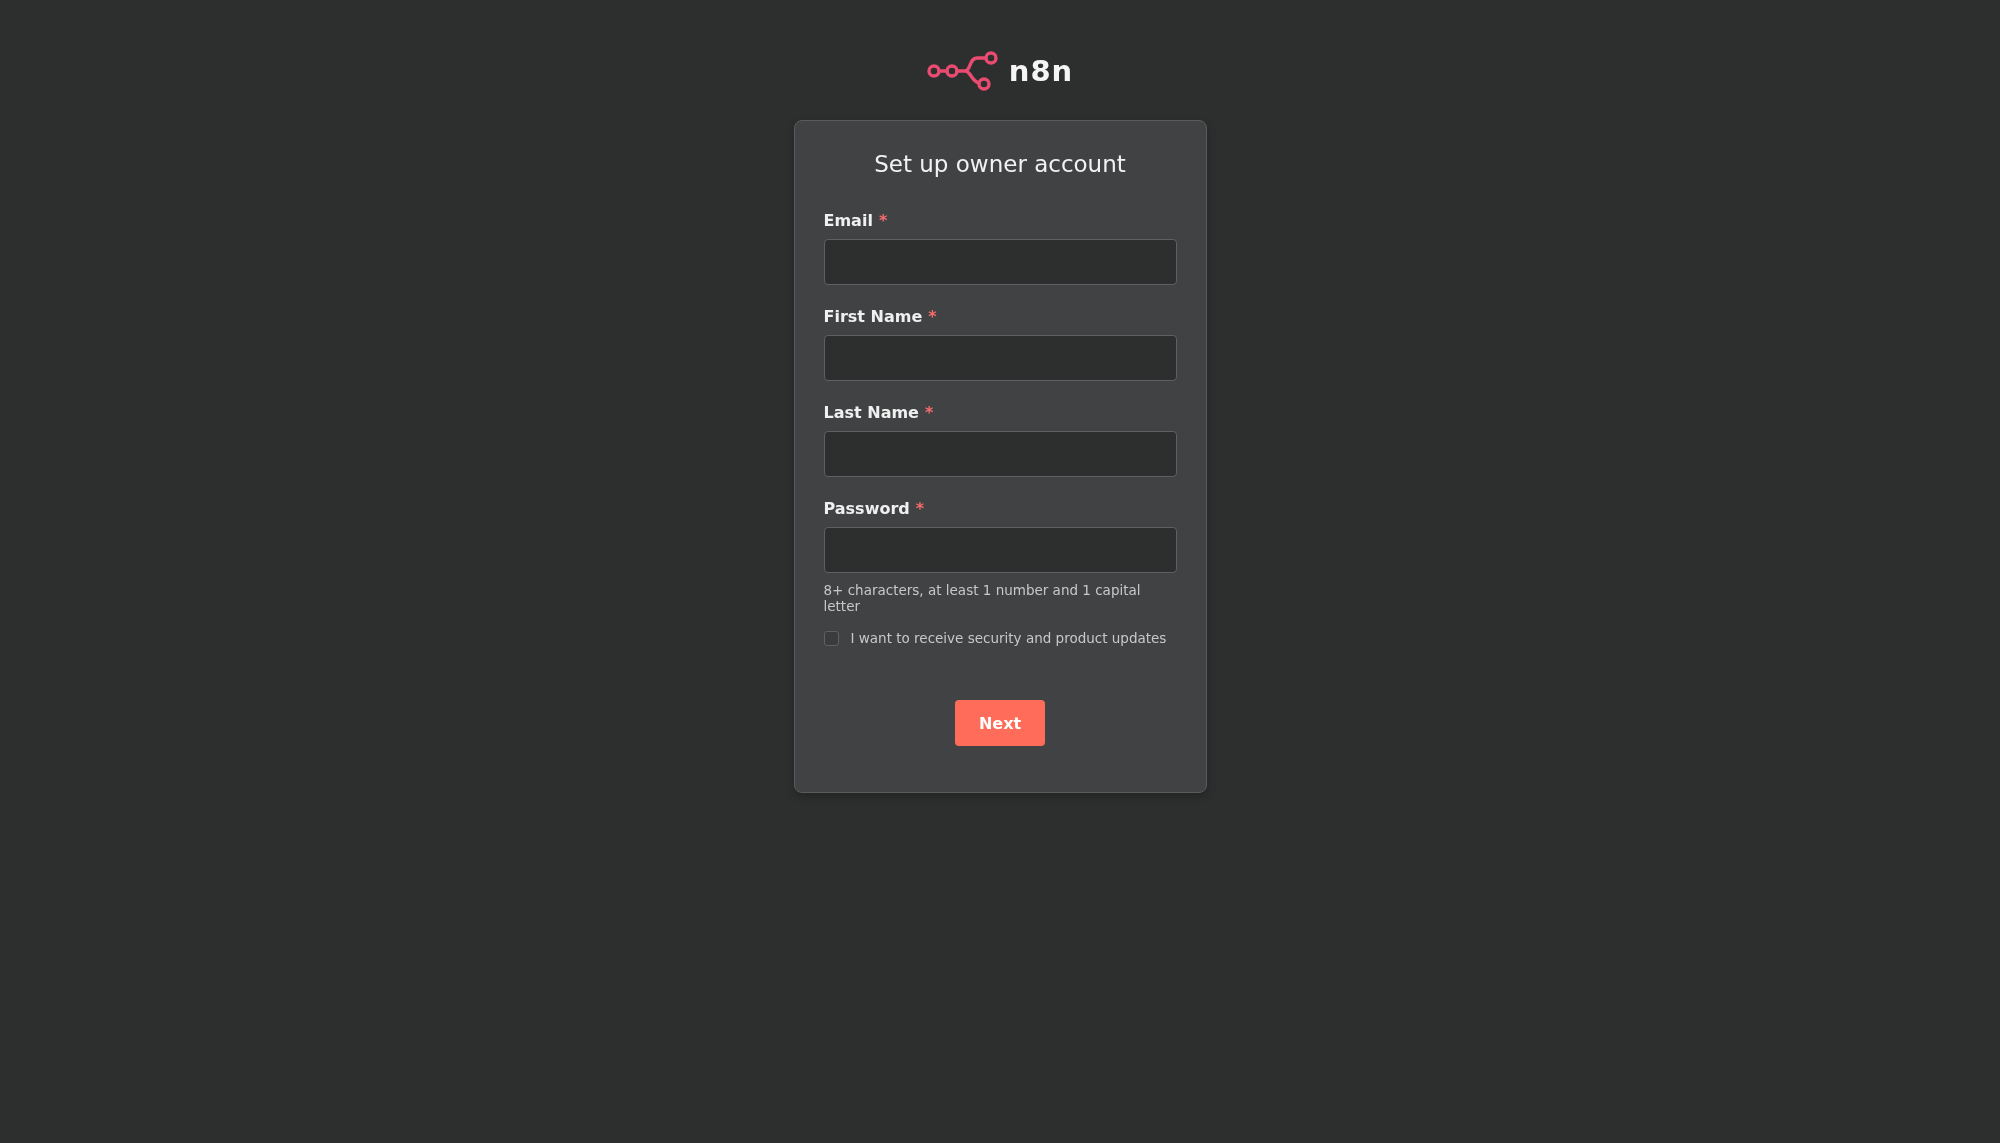  I want to click on field-hint: 8+ characters, at least 1 number and 1 capital letter, so click(982, 598).